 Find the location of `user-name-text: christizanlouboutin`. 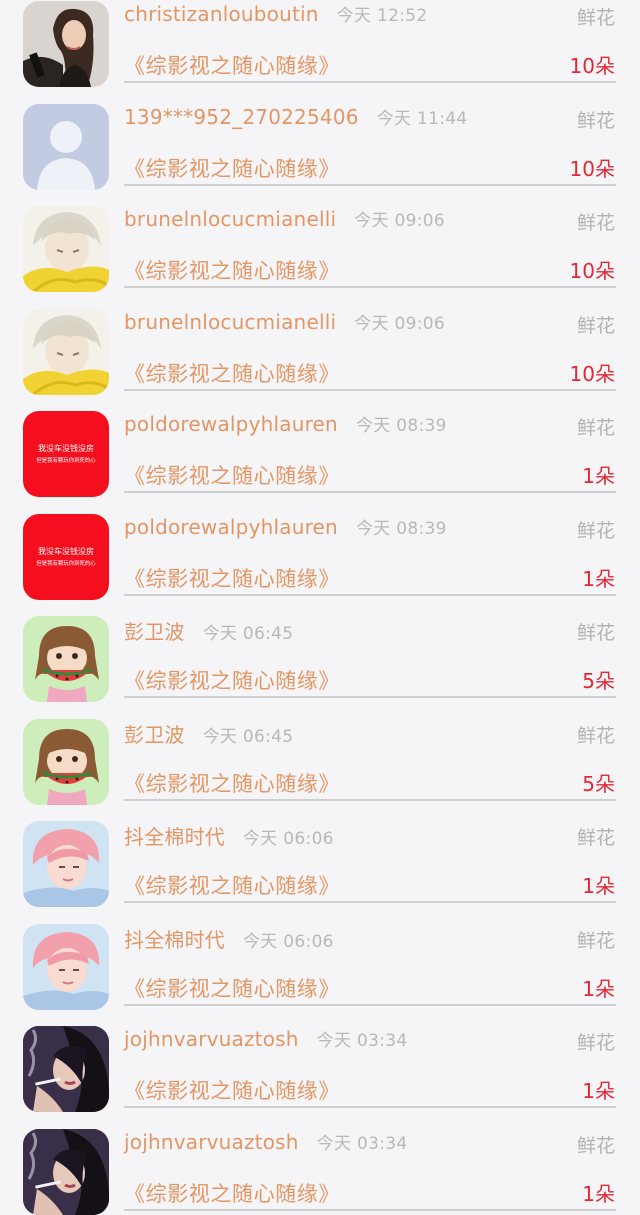

user-name-text: christizanlouboutin is located at coordinates (221, 14).